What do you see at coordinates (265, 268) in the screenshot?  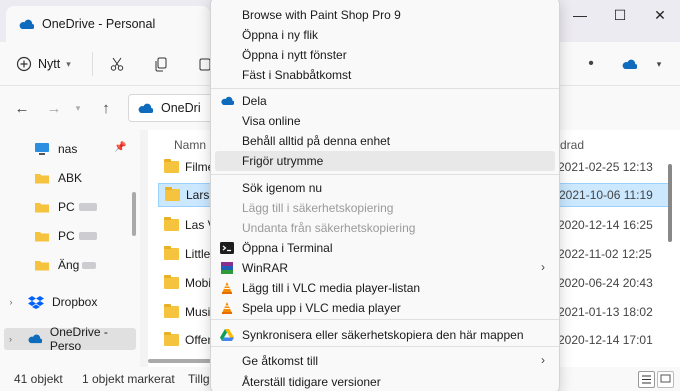 I see `menu-item-label: WinRAR` at bounding box center [265, 268].